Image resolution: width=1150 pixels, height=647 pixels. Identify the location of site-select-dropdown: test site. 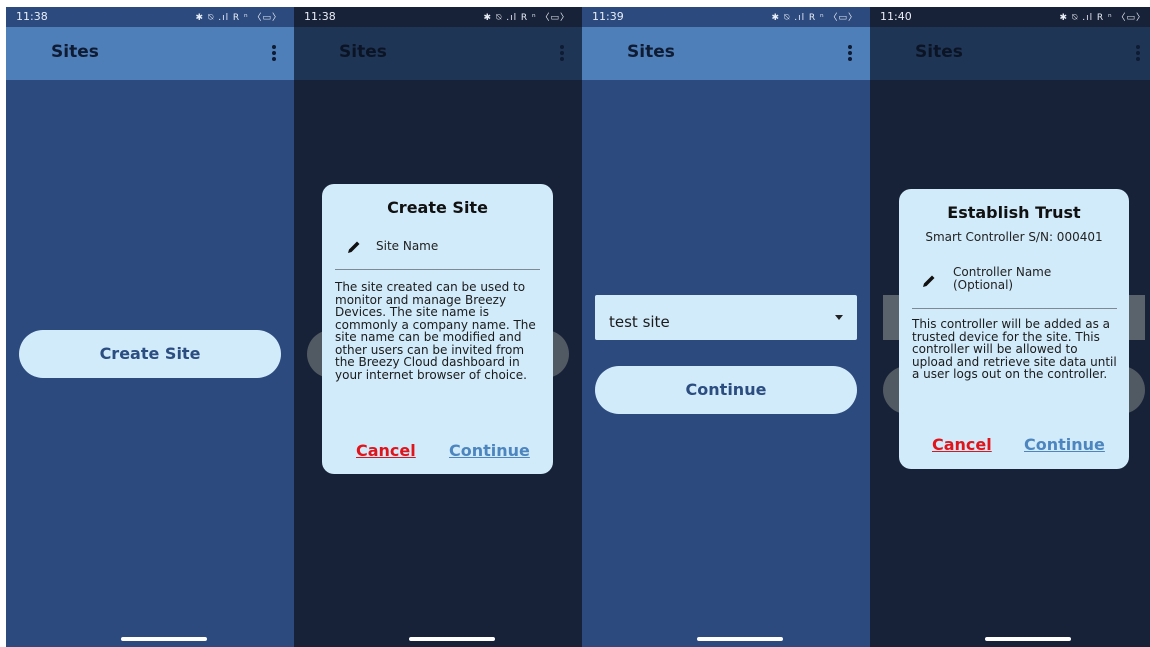
(726, 317).